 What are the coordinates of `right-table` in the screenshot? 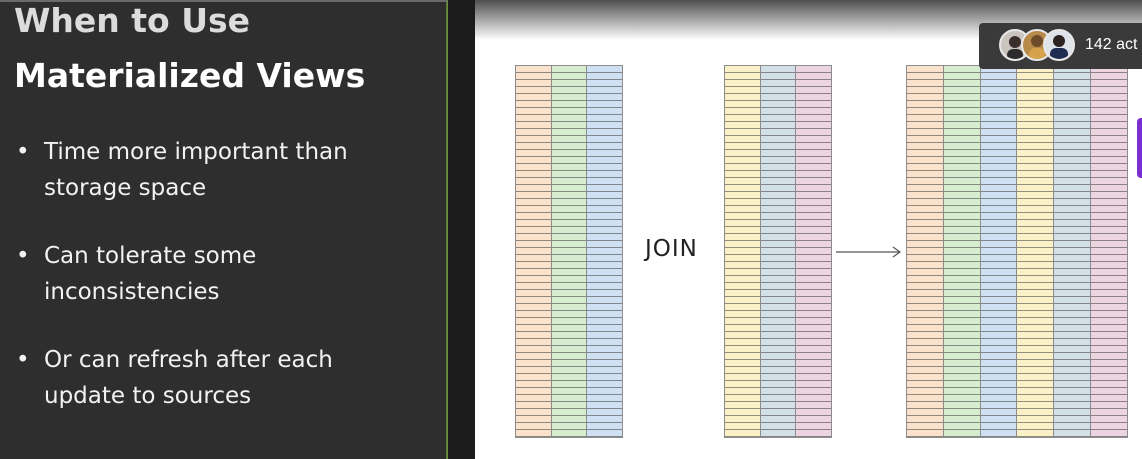 It's located at (778, 251).